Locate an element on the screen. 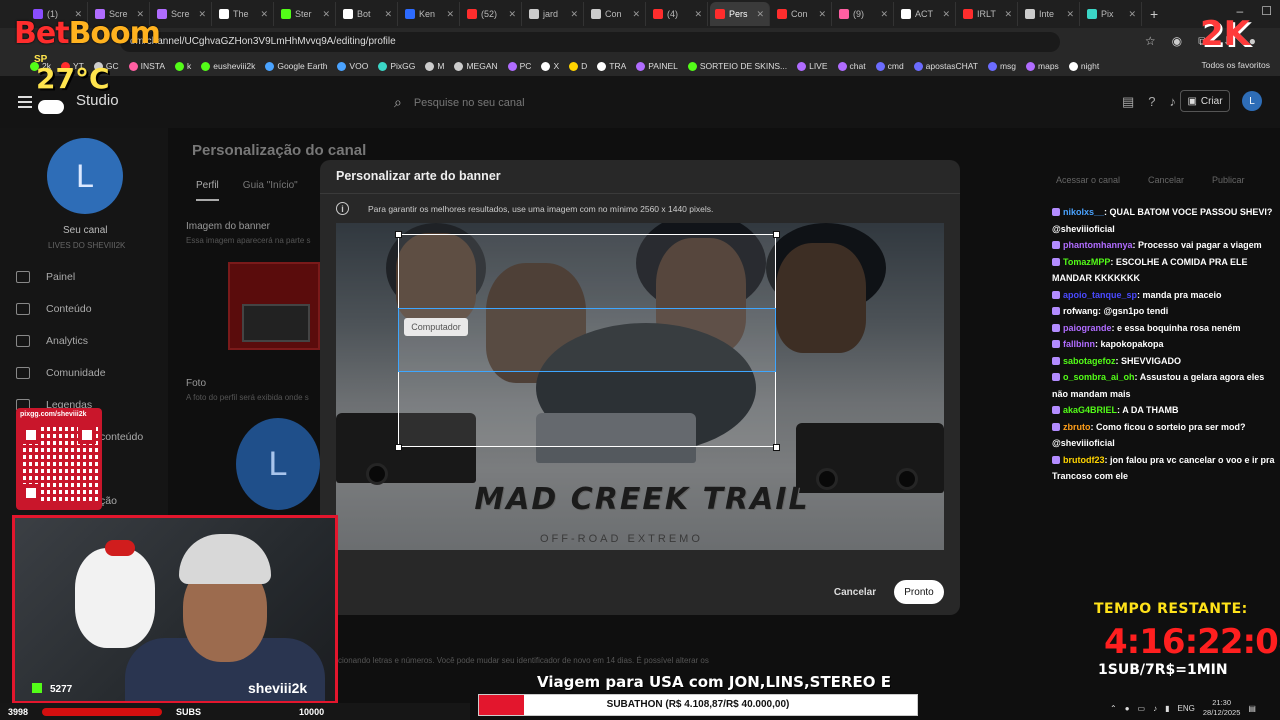 The image size is (1280, 720). chat-username: TomazMPP is located at coordinates (1086, 262).